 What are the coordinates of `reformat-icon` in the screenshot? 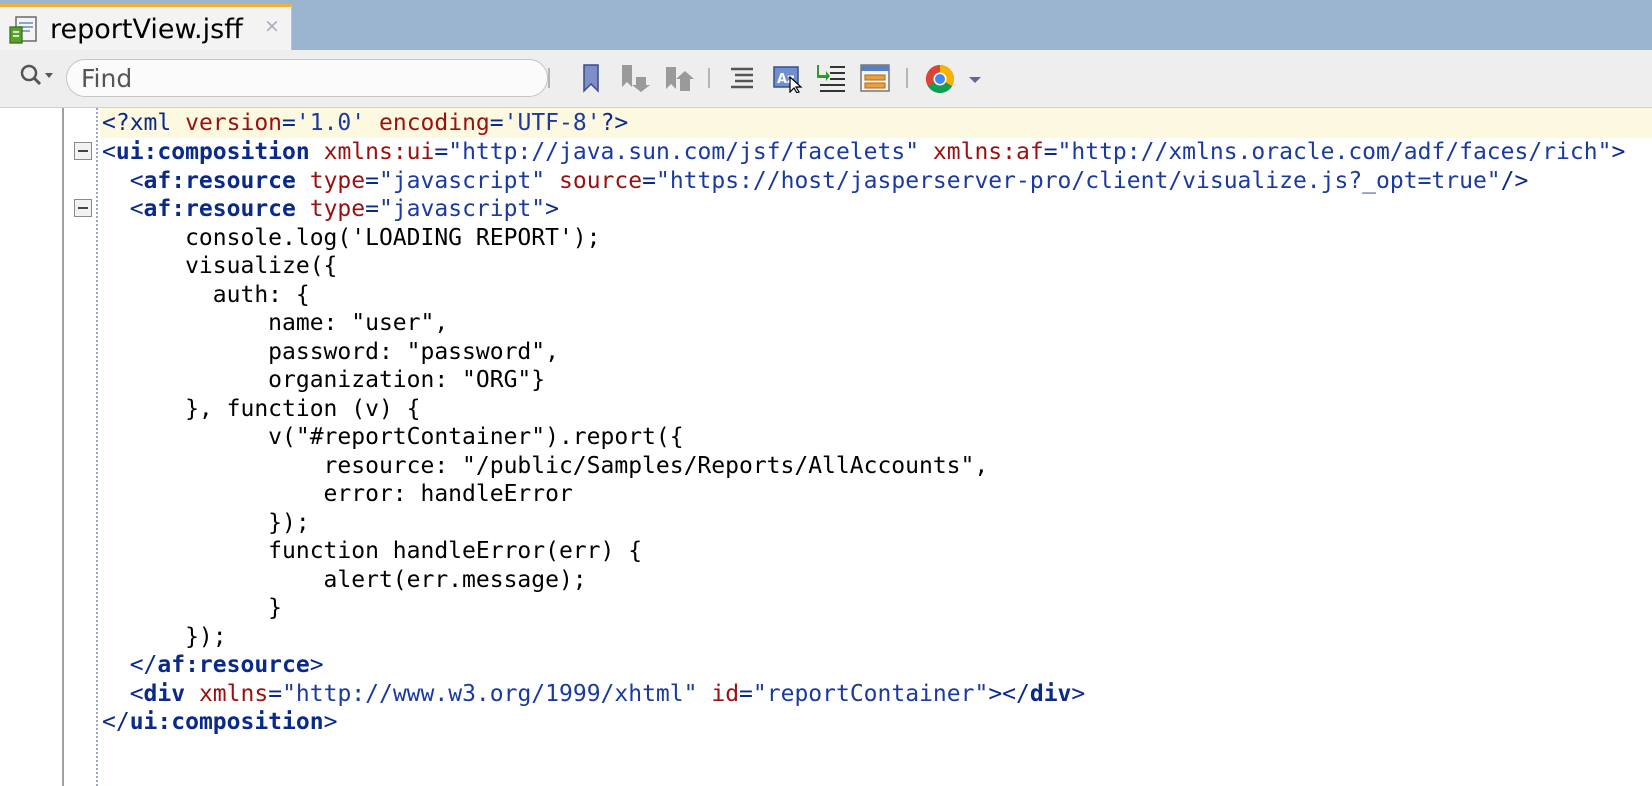 It's located at (831, 77).